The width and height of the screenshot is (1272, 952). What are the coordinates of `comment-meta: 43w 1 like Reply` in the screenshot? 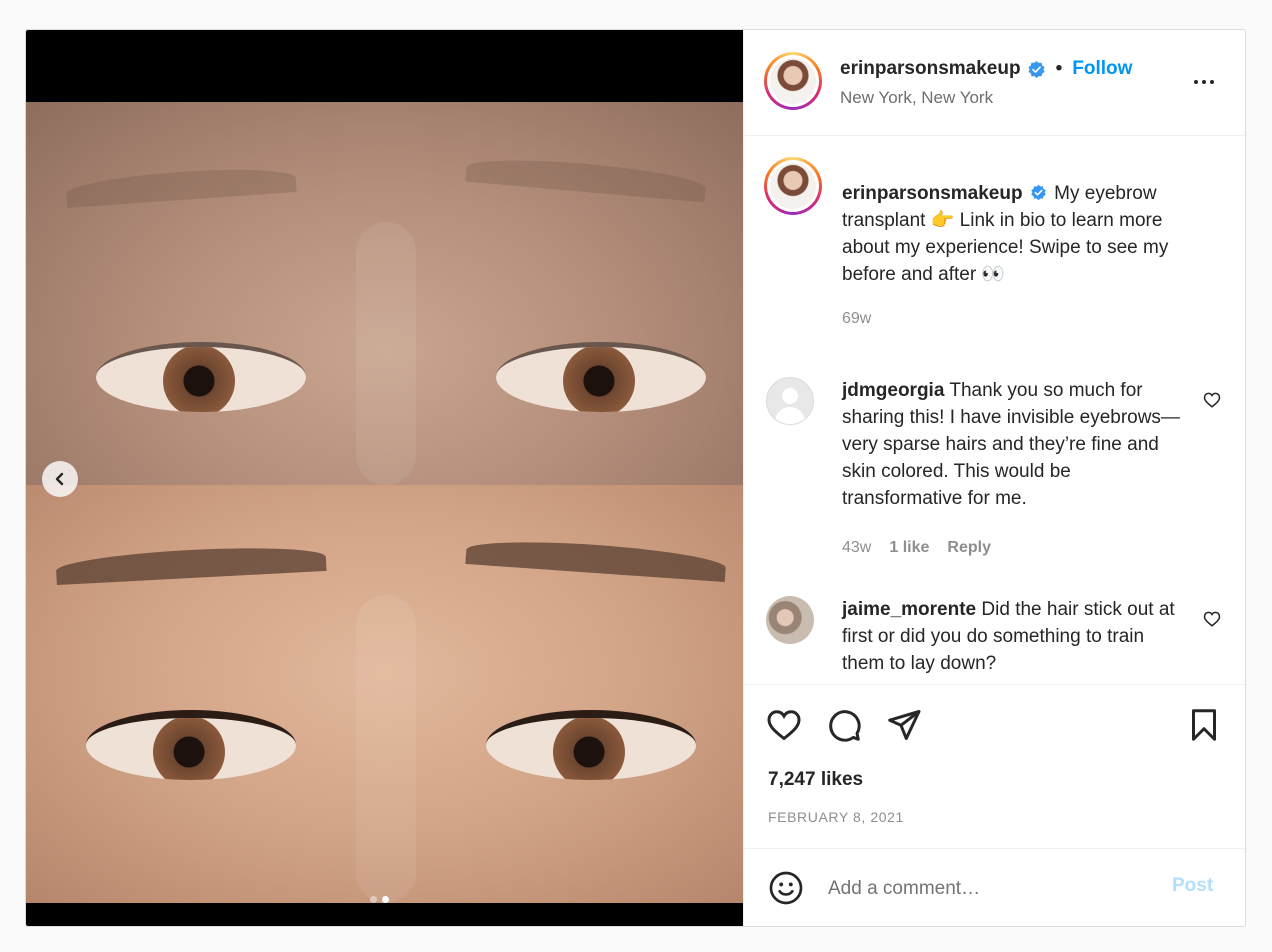 It's located at (916, 548).